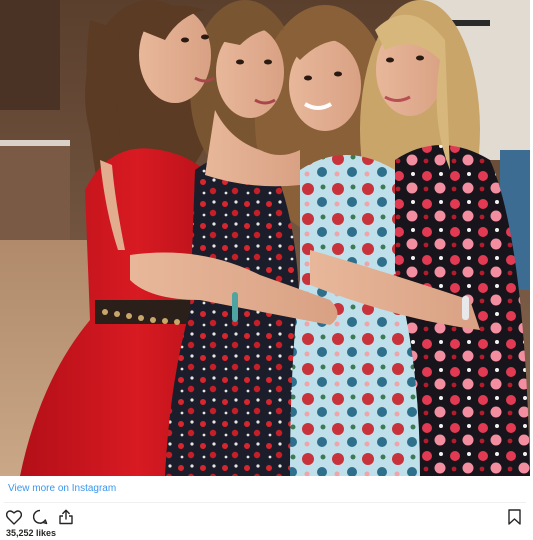 This screenshot has height=540, width=533. I want to click on comment-button, so click(40, 517).